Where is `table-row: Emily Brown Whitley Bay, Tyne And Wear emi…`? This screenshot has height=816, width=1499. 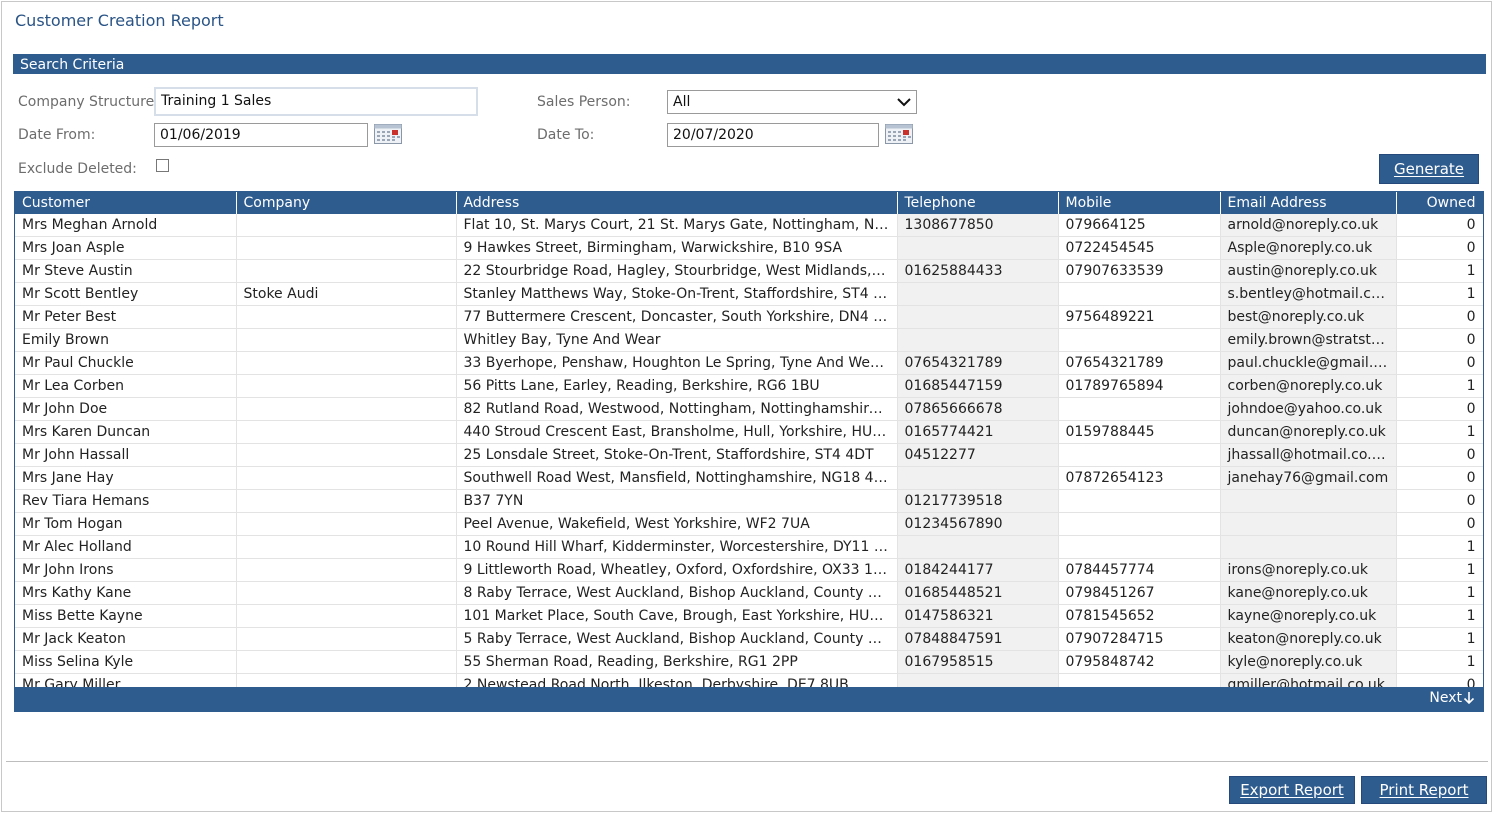
table-row: Emily Brown Whitley Bay, Tyne And Wear emi… is located at coordinates (749, 340).